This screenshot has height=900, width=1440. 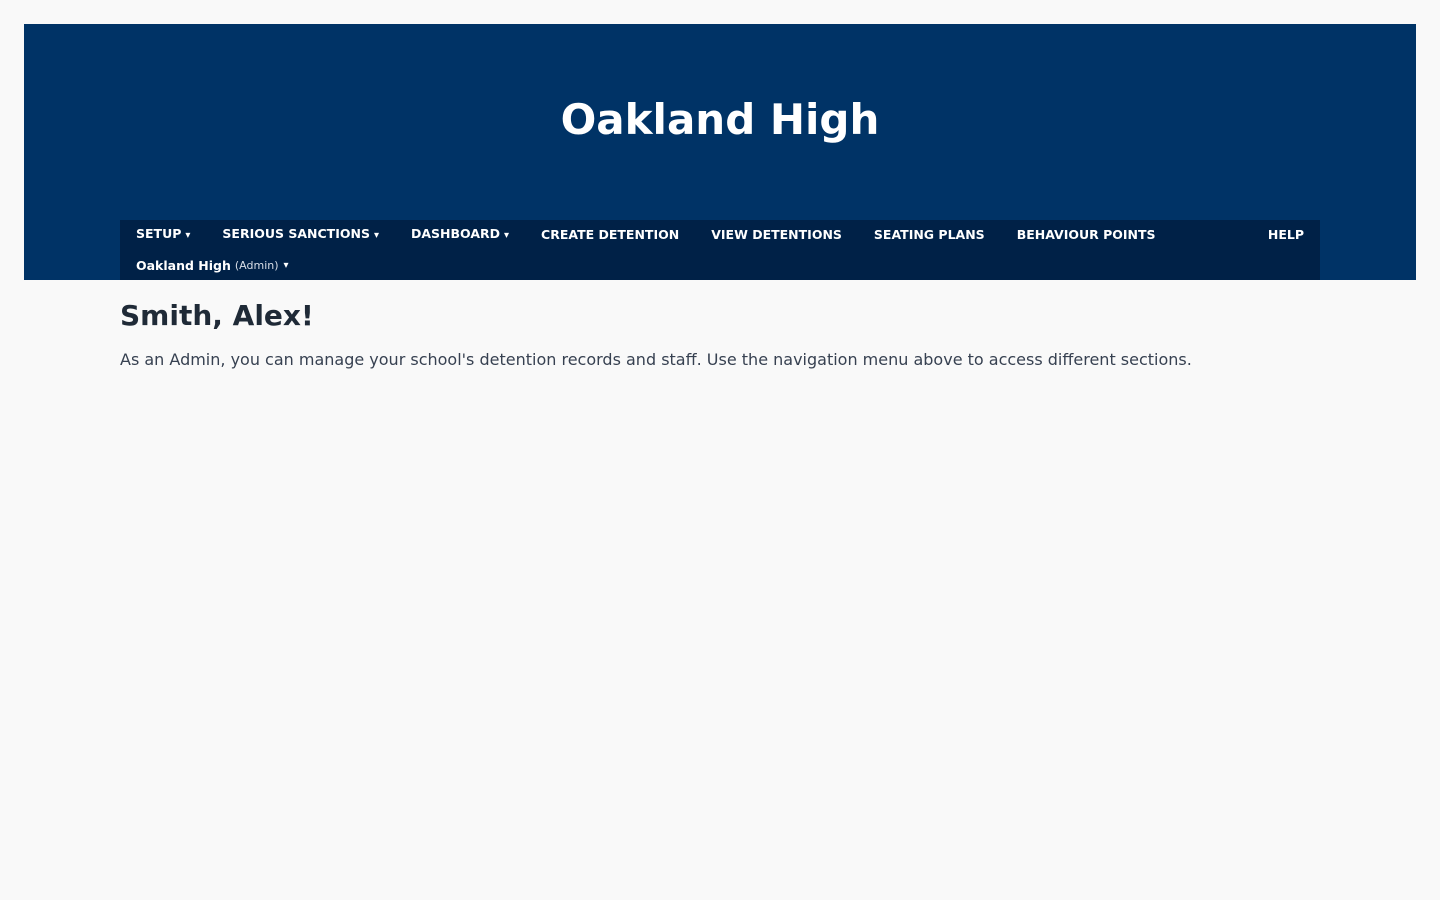 I want to click on nav-item-dashboard: DASHBOARD ▾, so click(x=460, y=235).